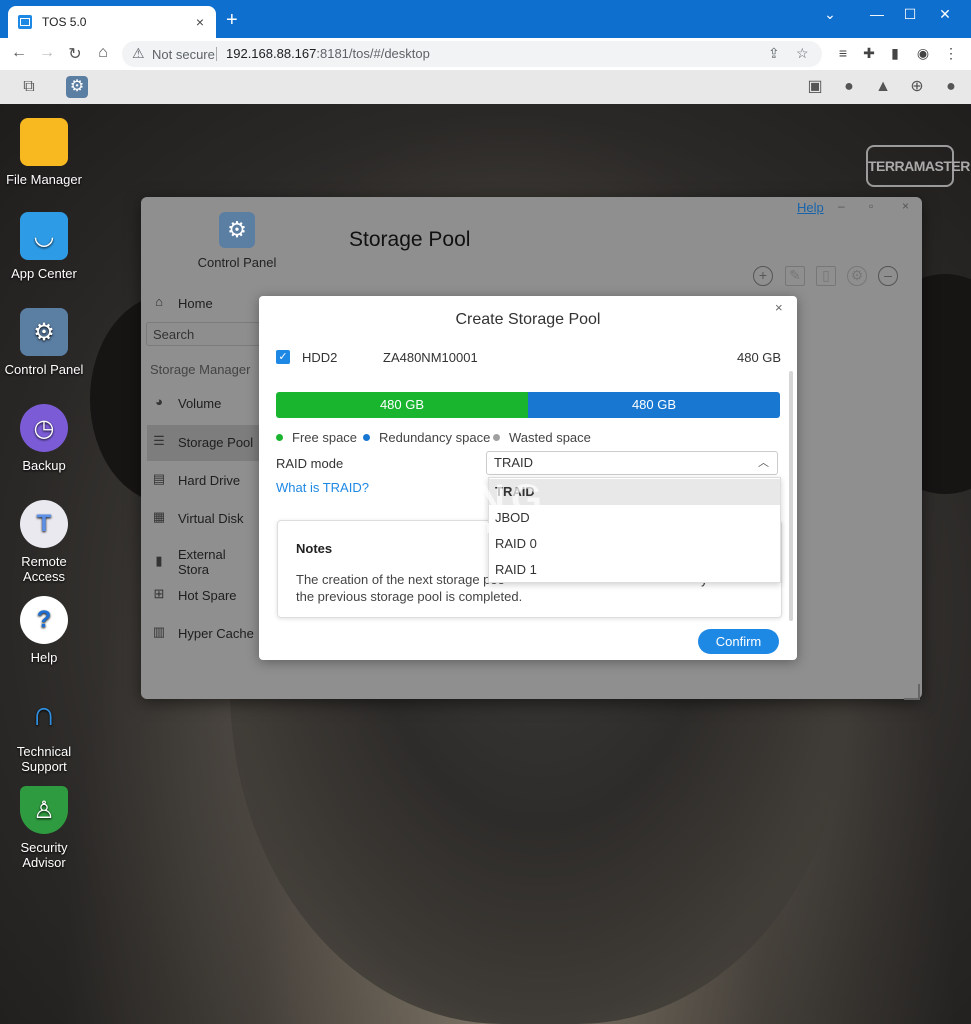 The width and height of the screenshot is (971, 1024). Describe the element at coordinates (895, 53) in the screenshot. I see `side-panel-icon: ▮` at that location.